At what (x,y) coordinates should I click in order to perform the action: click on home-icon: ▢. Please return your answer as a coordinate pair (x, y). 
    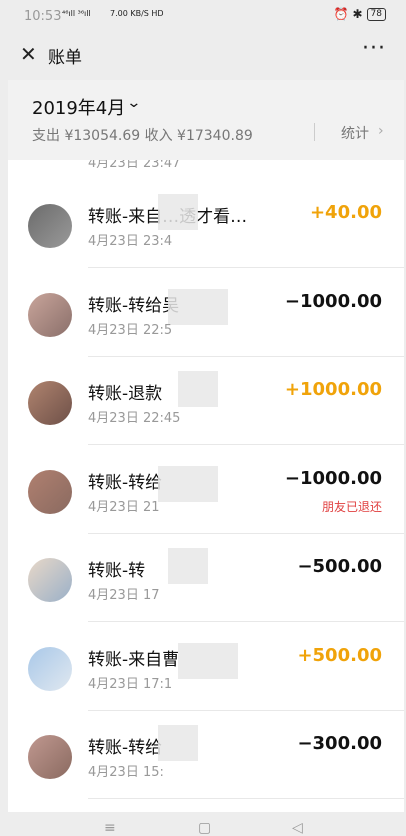
    Looking at the image, I should click on (204, 828).